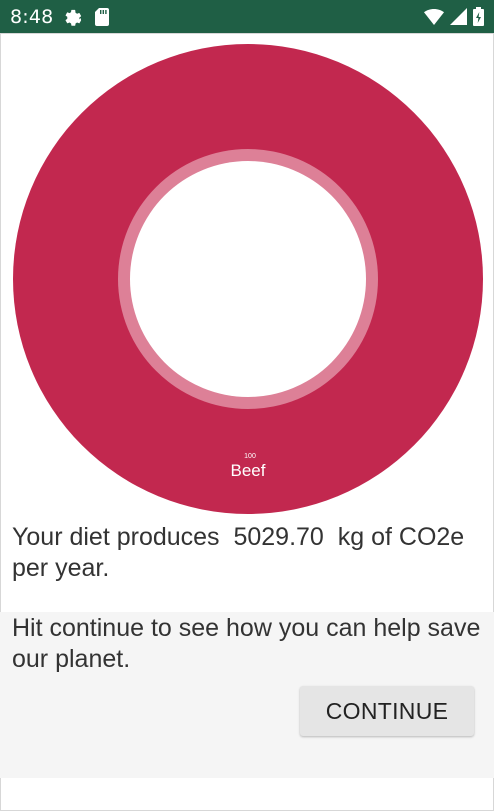  I want to click on co2-value: 5029.70, so click(278, 537).